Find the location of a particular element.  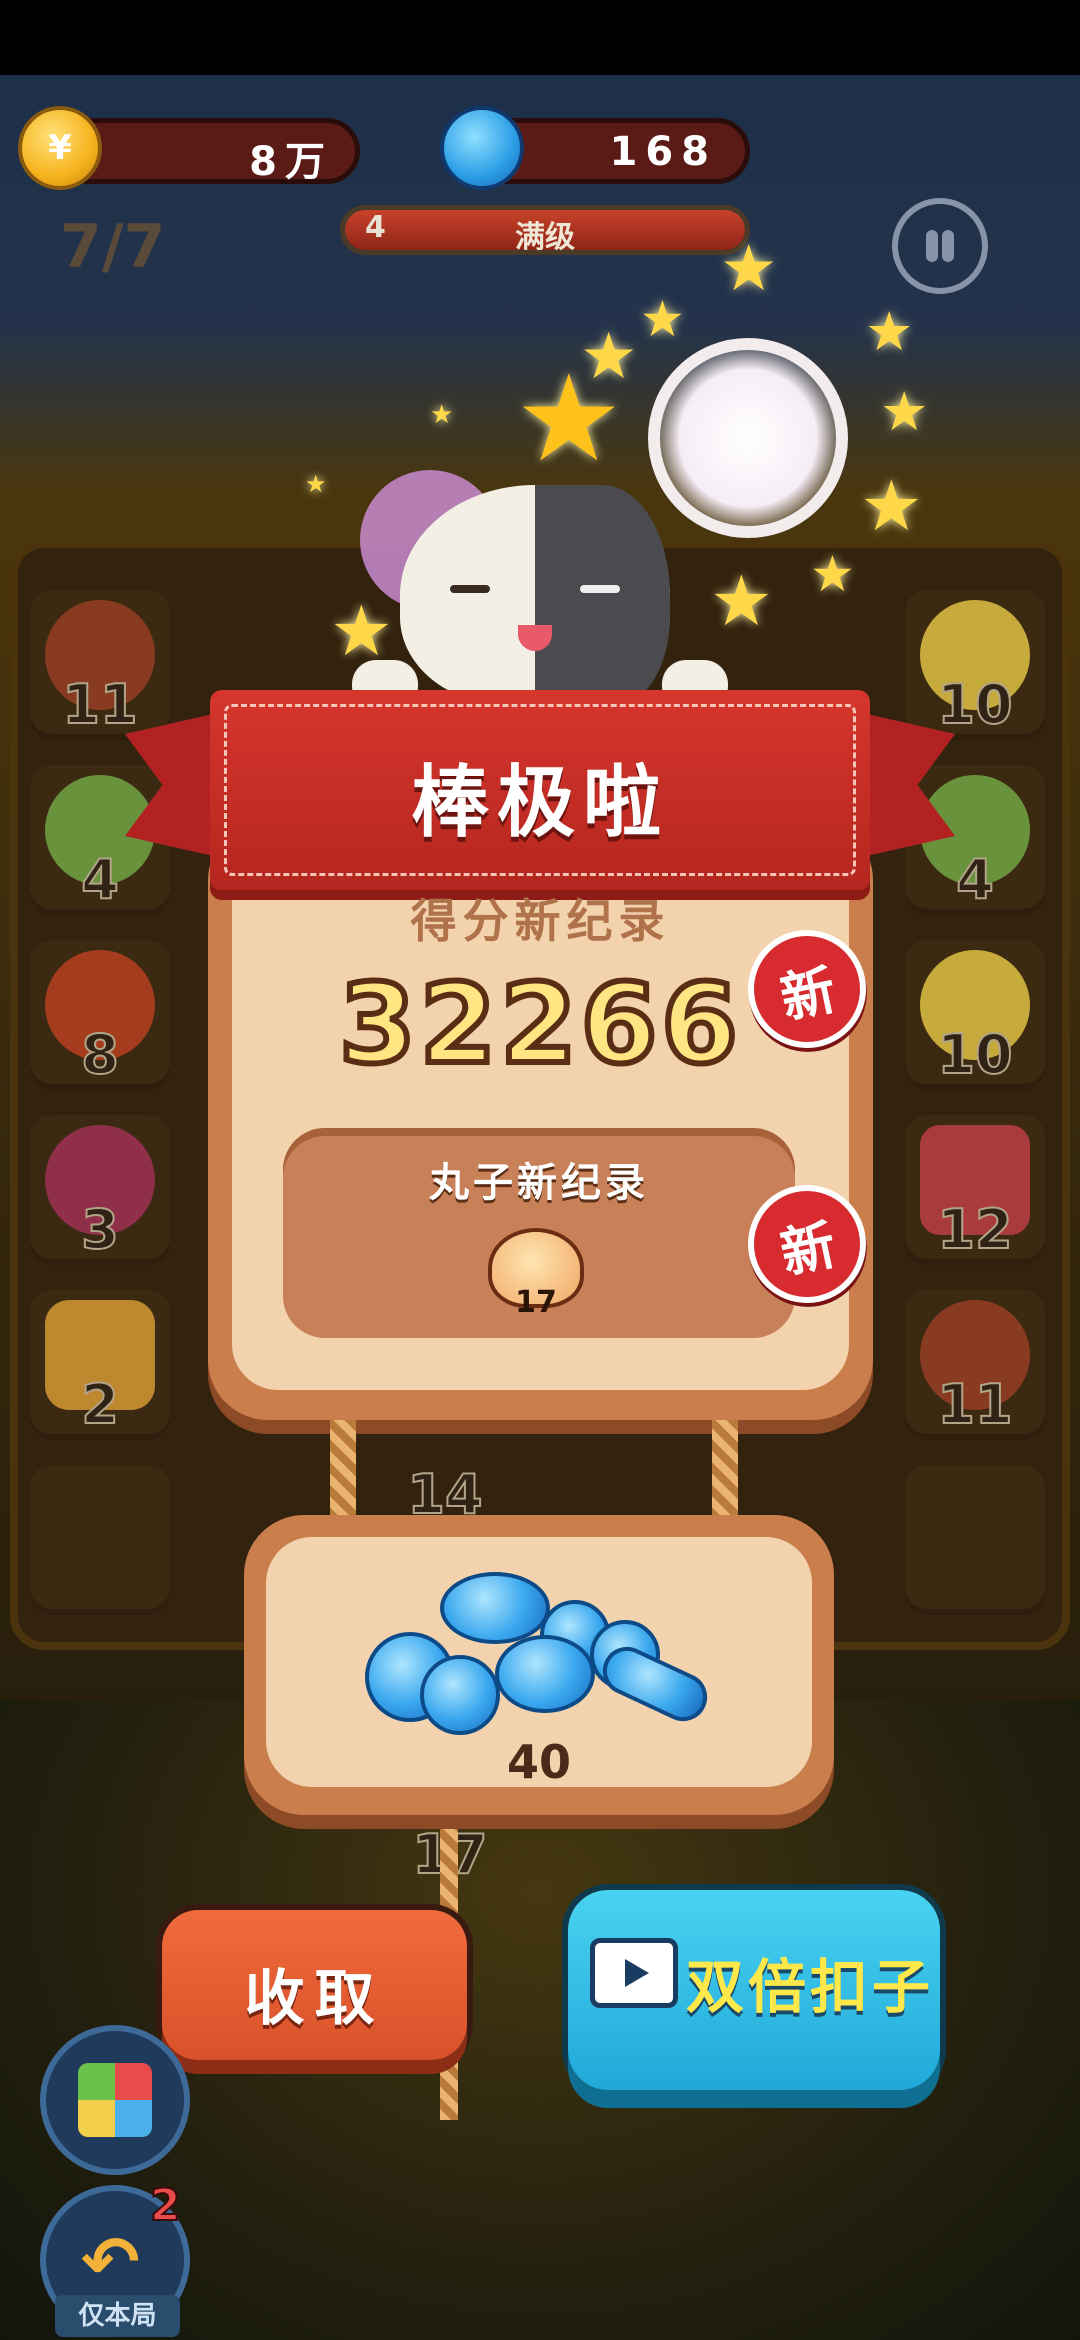

cube-icon is located at coordinates (115, 2100).